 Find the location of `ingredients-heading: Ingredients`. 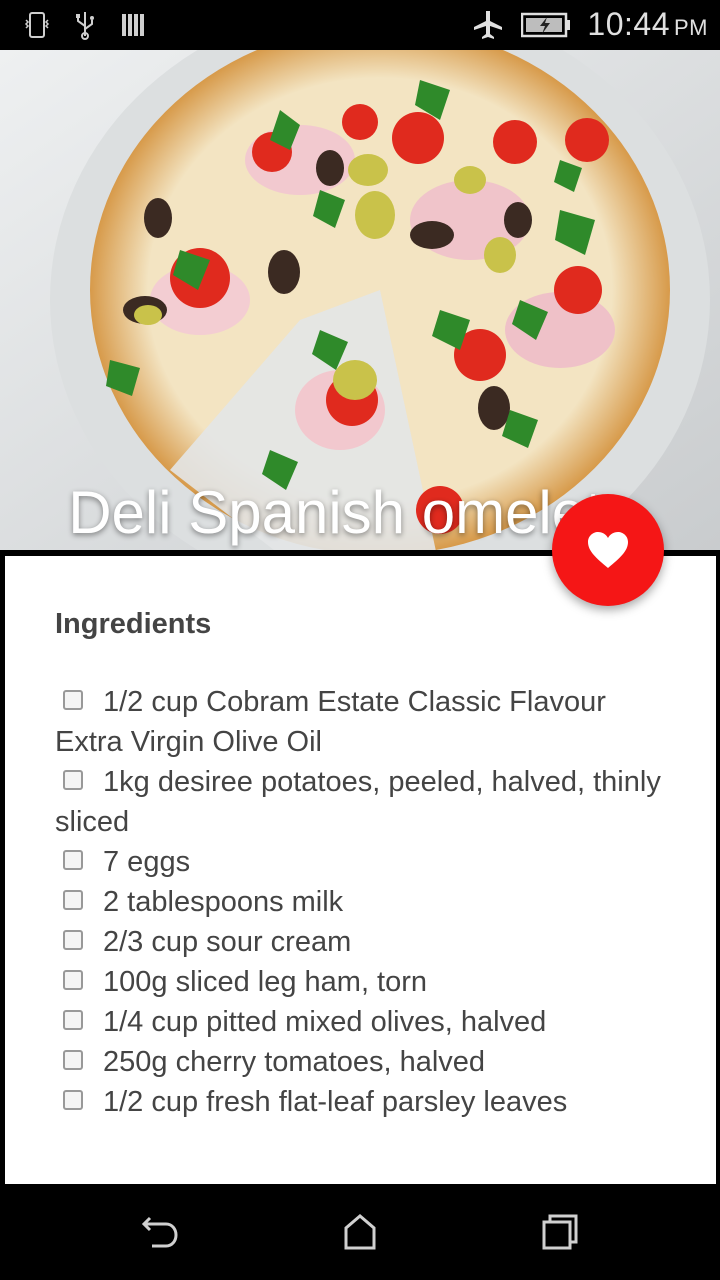

ingredients-heading: Ingredients is located at coordinates (133, 624).